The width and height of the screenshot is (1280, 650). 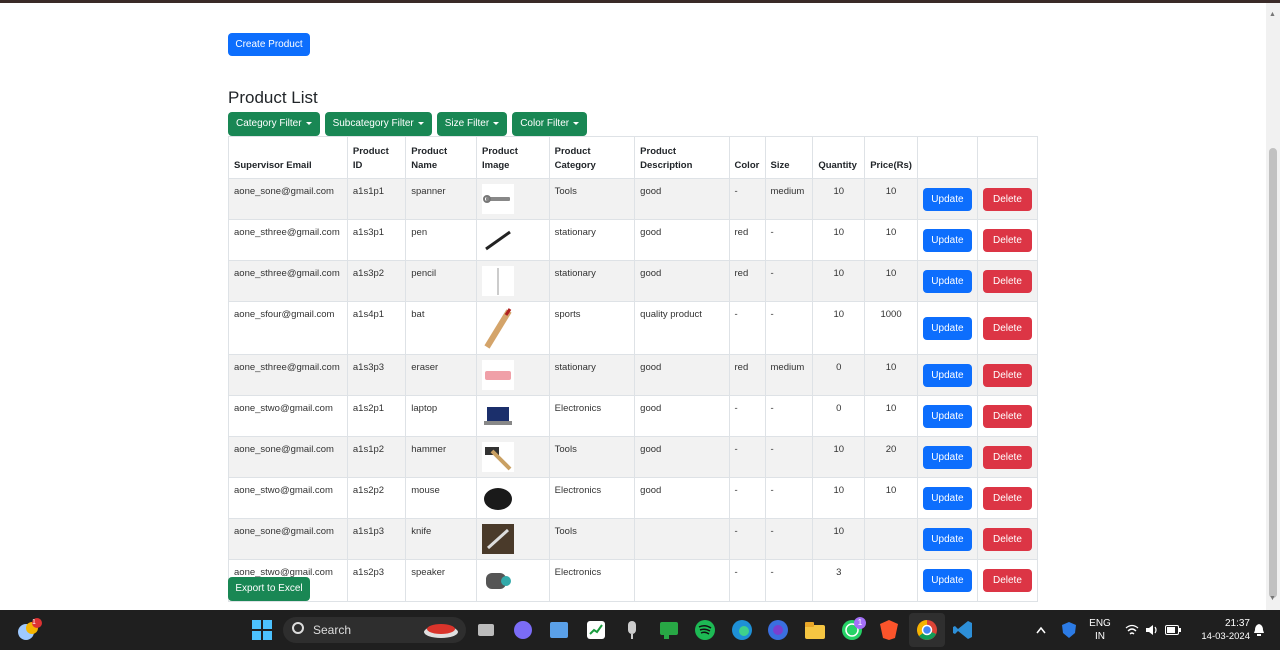 What do you see at coordinates (441, 416) in the screenshot?
I see `cell-product-name: laptop` at bounding box center [441, 416].